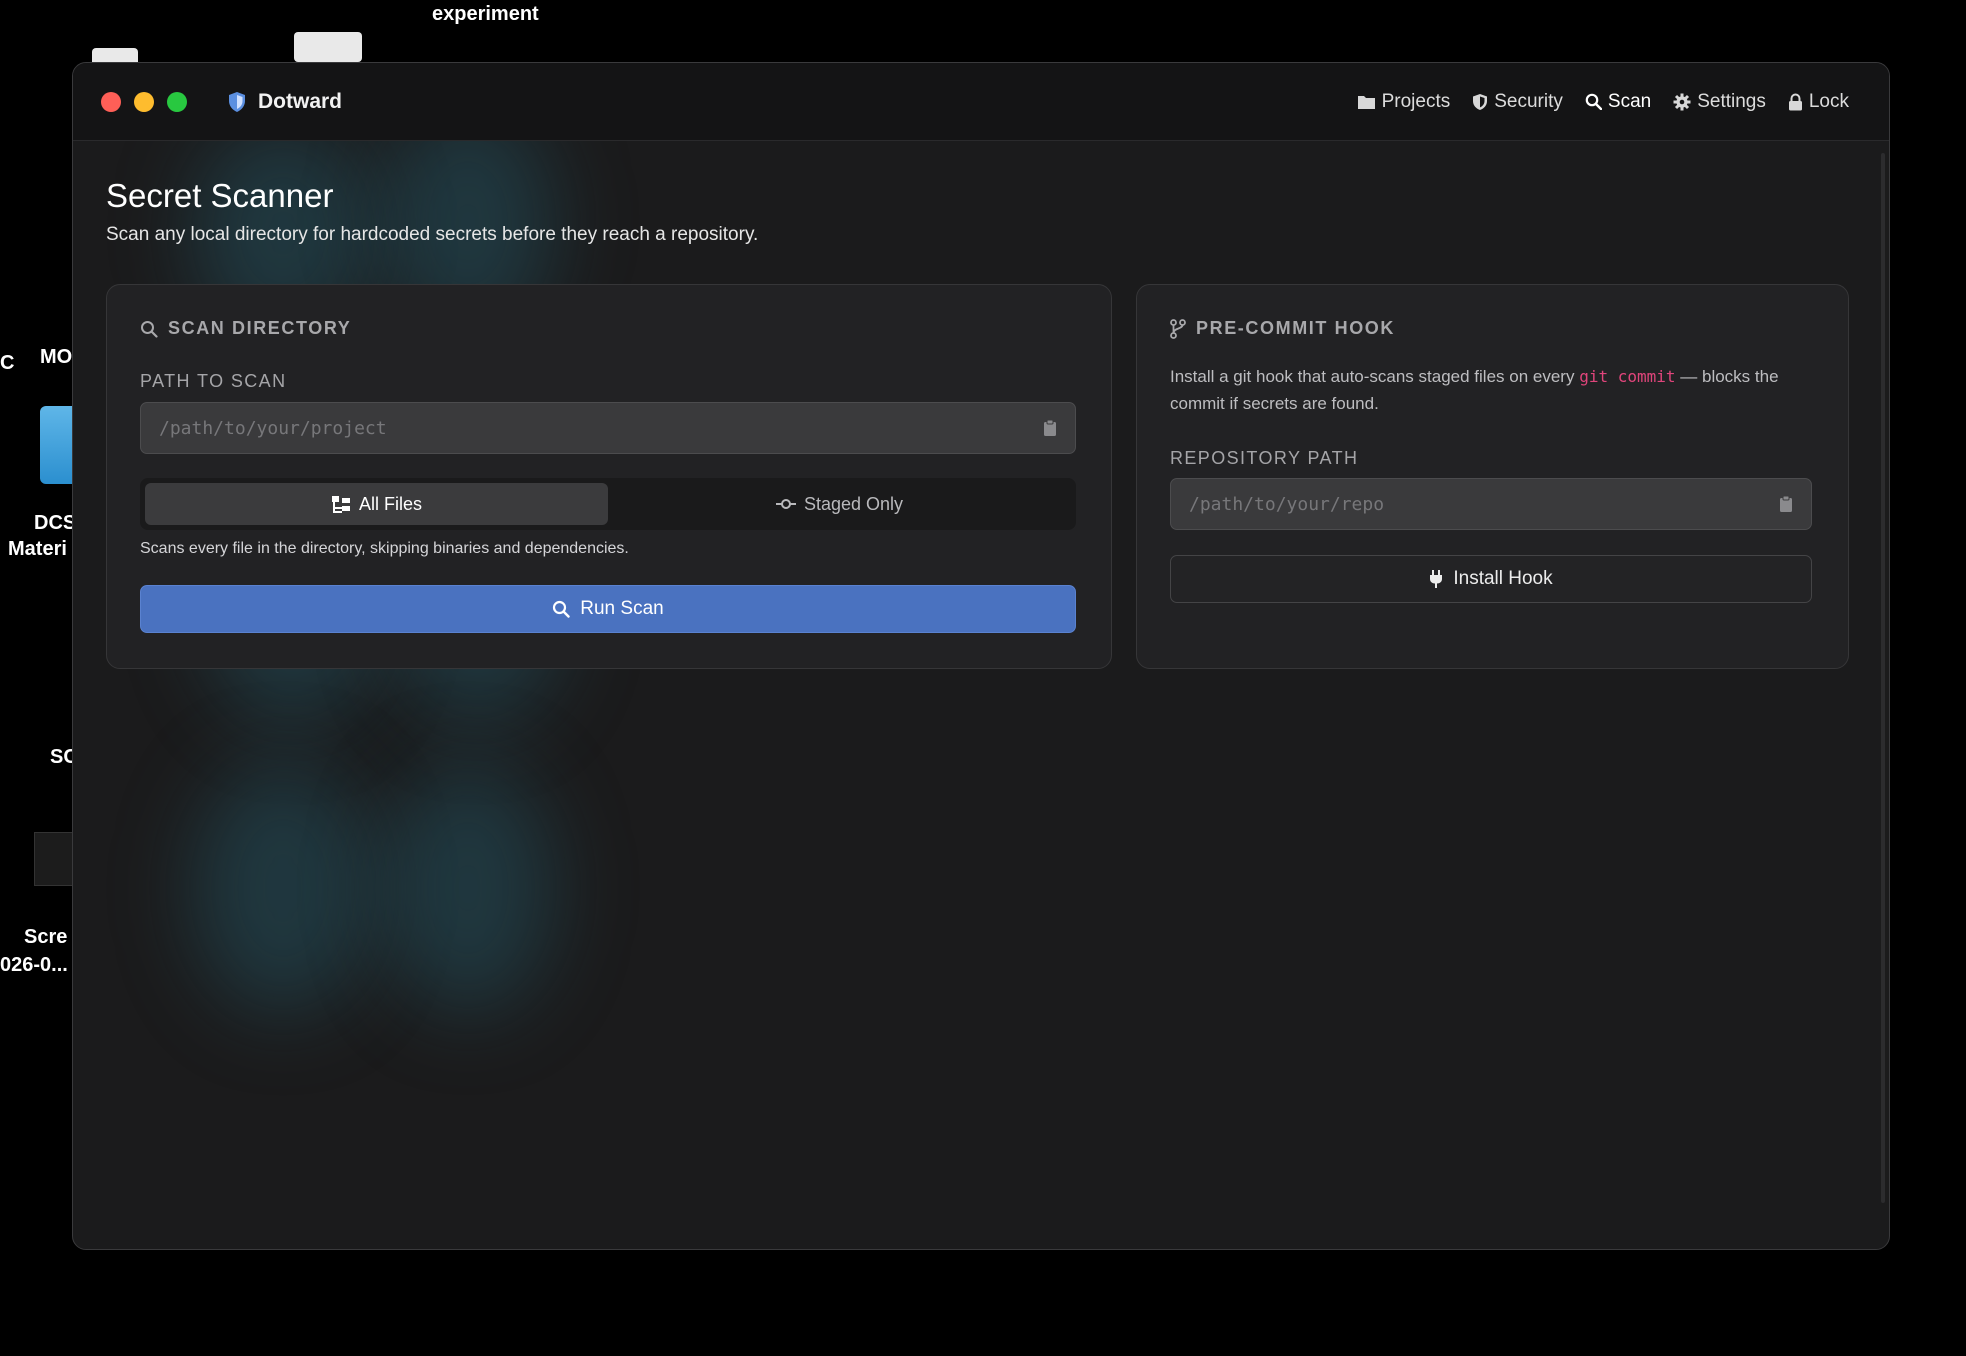 The height and width of the screenshot is (1356, 1966). Describe the element at coordinates (56, 357) in the screenshot. I see `desktop-label-mo: MO` at that location.